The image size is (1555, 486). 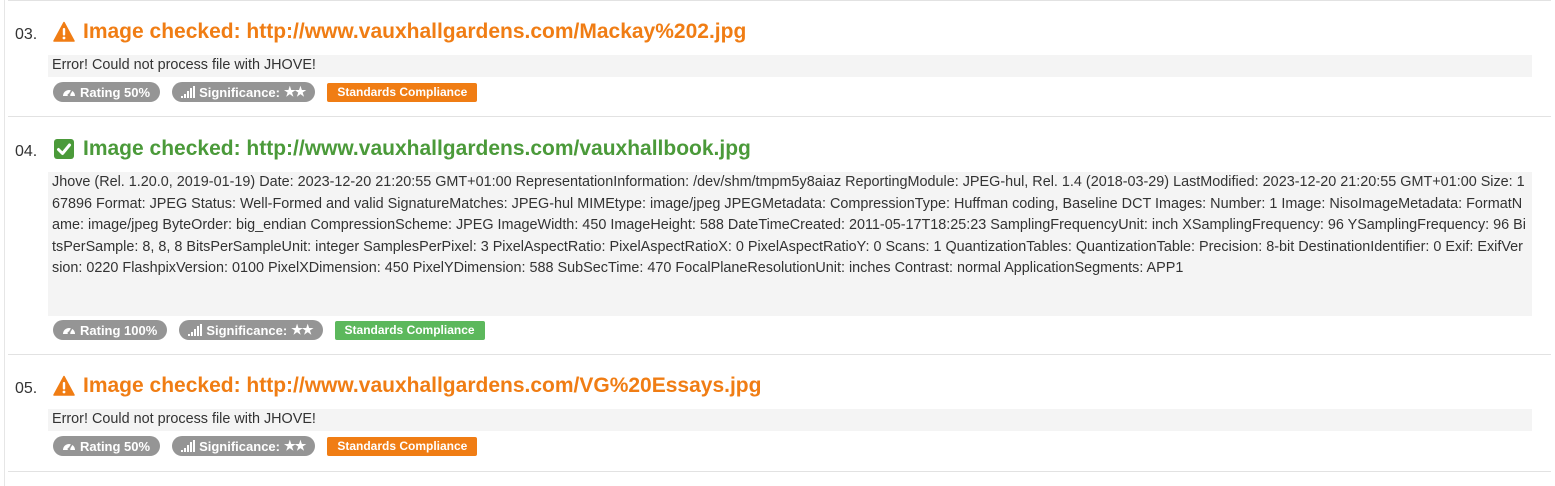 I want to click on left-border, so click(x=4, y=243).